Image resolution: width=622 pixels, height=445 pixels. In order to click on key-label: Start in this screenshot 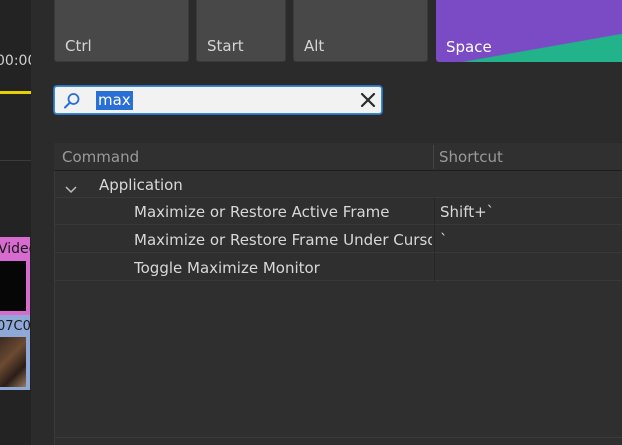, I will do `click(225, 46)`.